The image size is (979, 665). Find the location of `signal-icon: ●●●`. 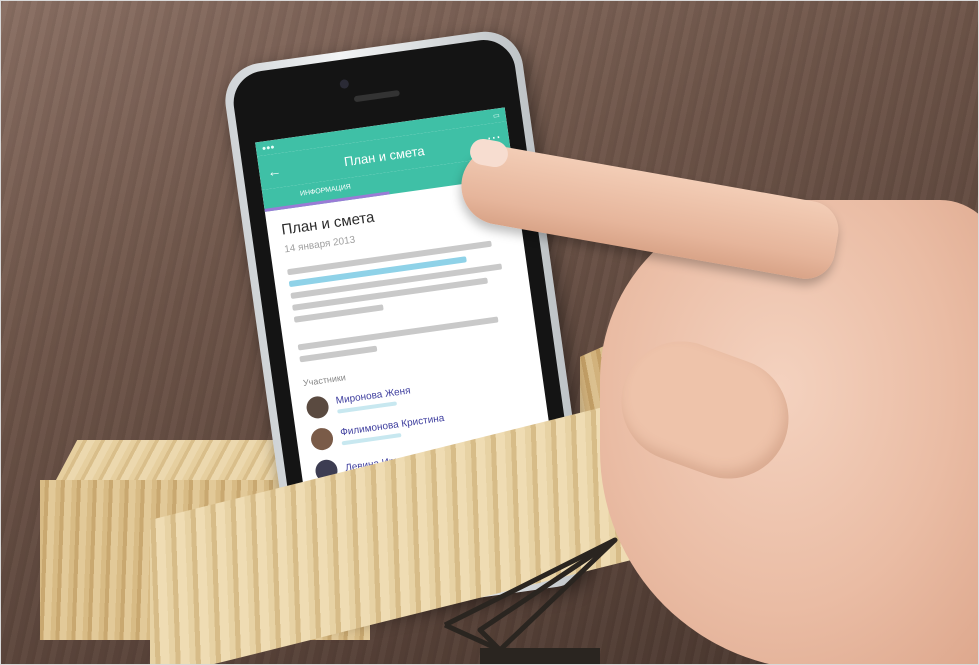

signal-icon: ●●● is located at coordinates (268, 148).